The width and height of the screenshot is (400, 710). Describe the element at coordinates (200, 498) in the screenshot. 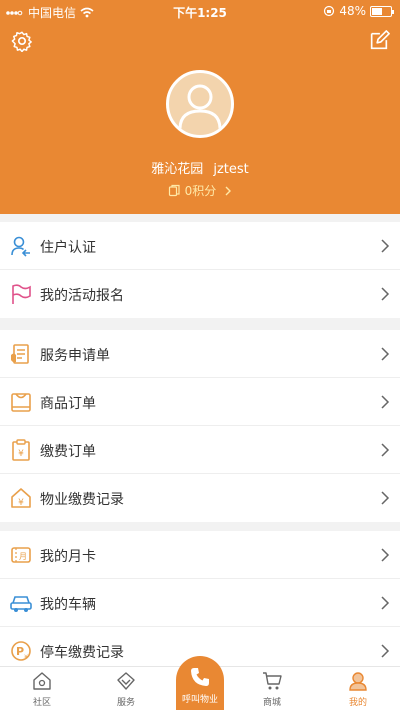

I see `menu-item-property-payments: ¥ 物业缴费记录` at that location.